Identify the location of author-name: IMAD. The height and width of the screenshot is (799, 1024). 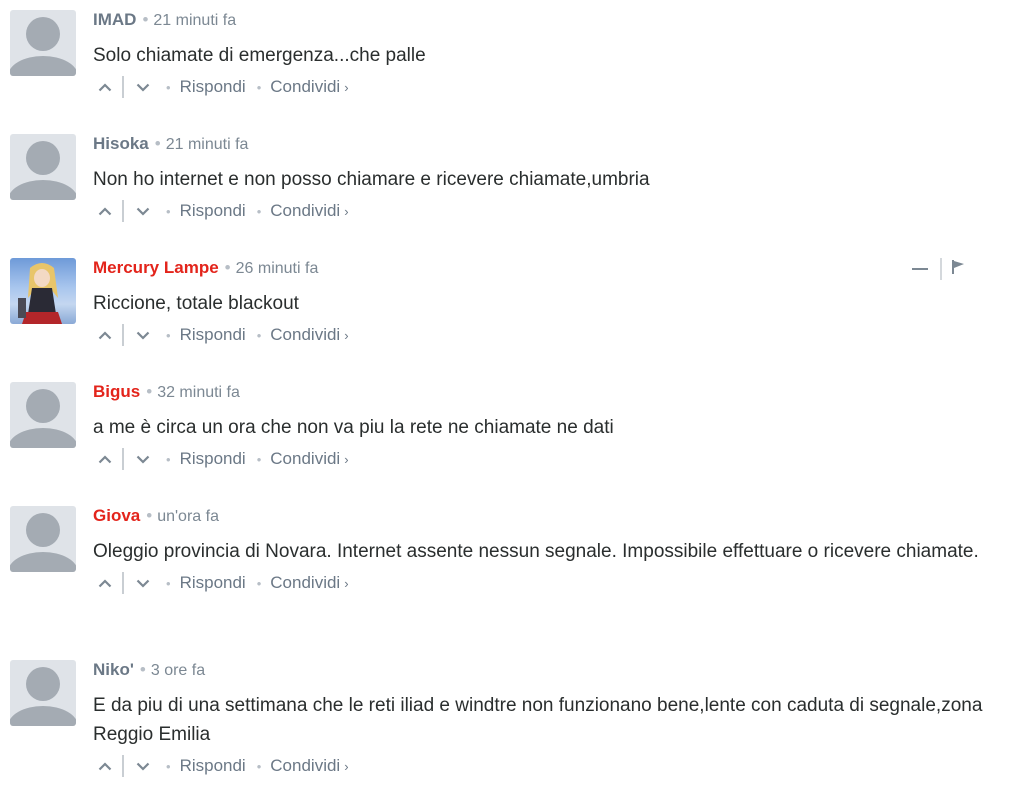
(114, 19).